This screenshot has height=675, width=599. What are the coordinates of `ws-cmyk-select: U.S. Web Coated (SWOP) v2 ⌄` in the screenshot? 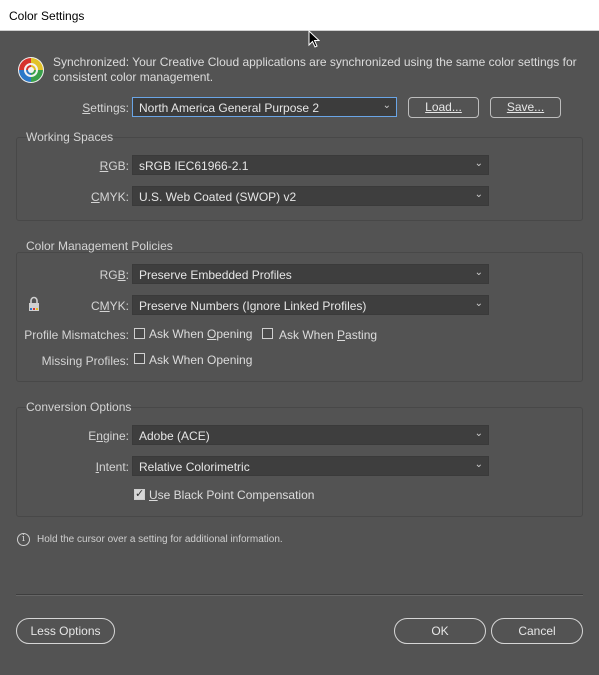 It's located at (310, 196).